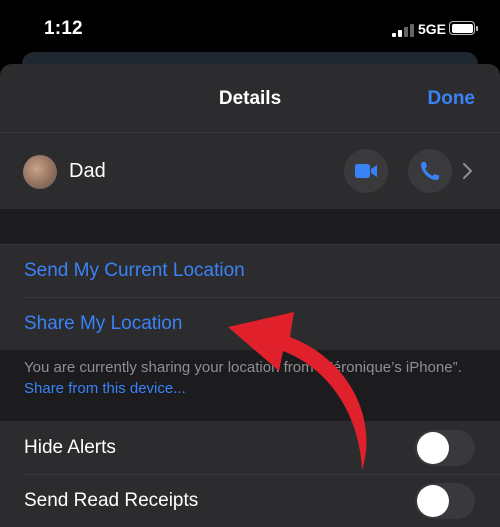 This screenshot has width=500, height=527. Describe the element at coordinates (463, 28) in the screenshot. I see `battery-icon` at that location.